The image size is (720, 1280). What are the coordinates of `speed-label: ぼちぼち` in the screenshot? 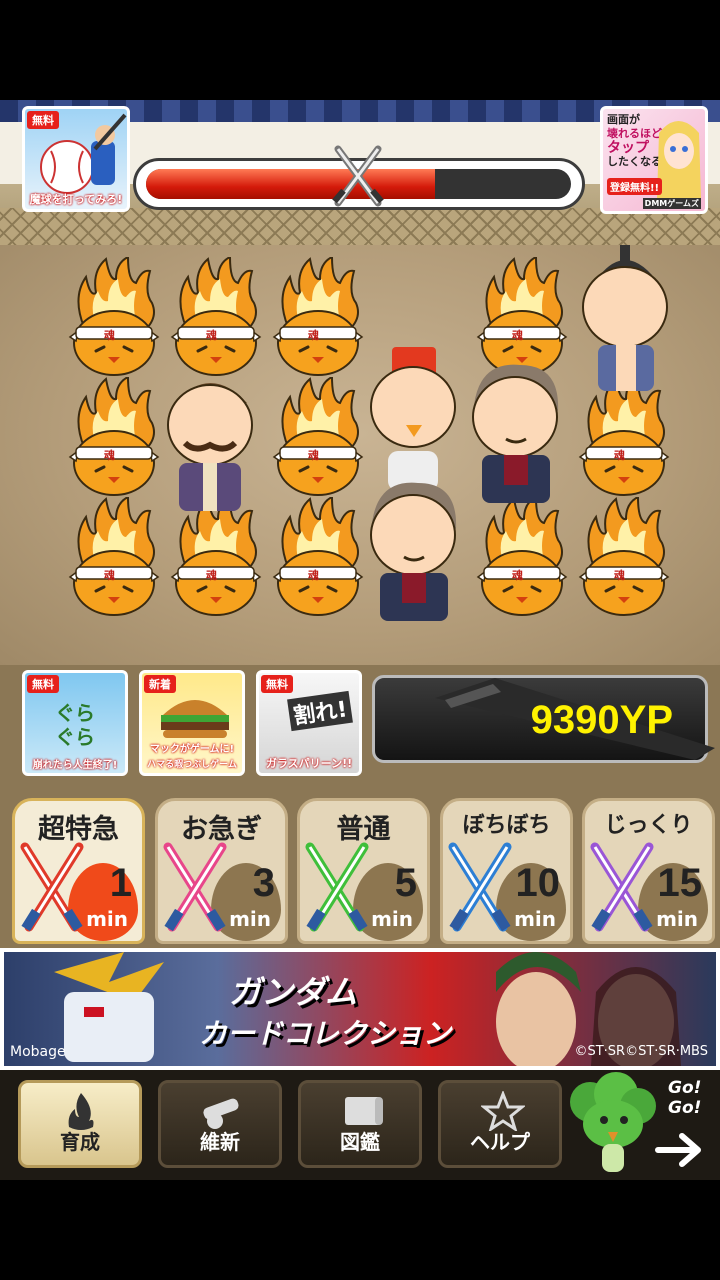 It's located at (506, 825).